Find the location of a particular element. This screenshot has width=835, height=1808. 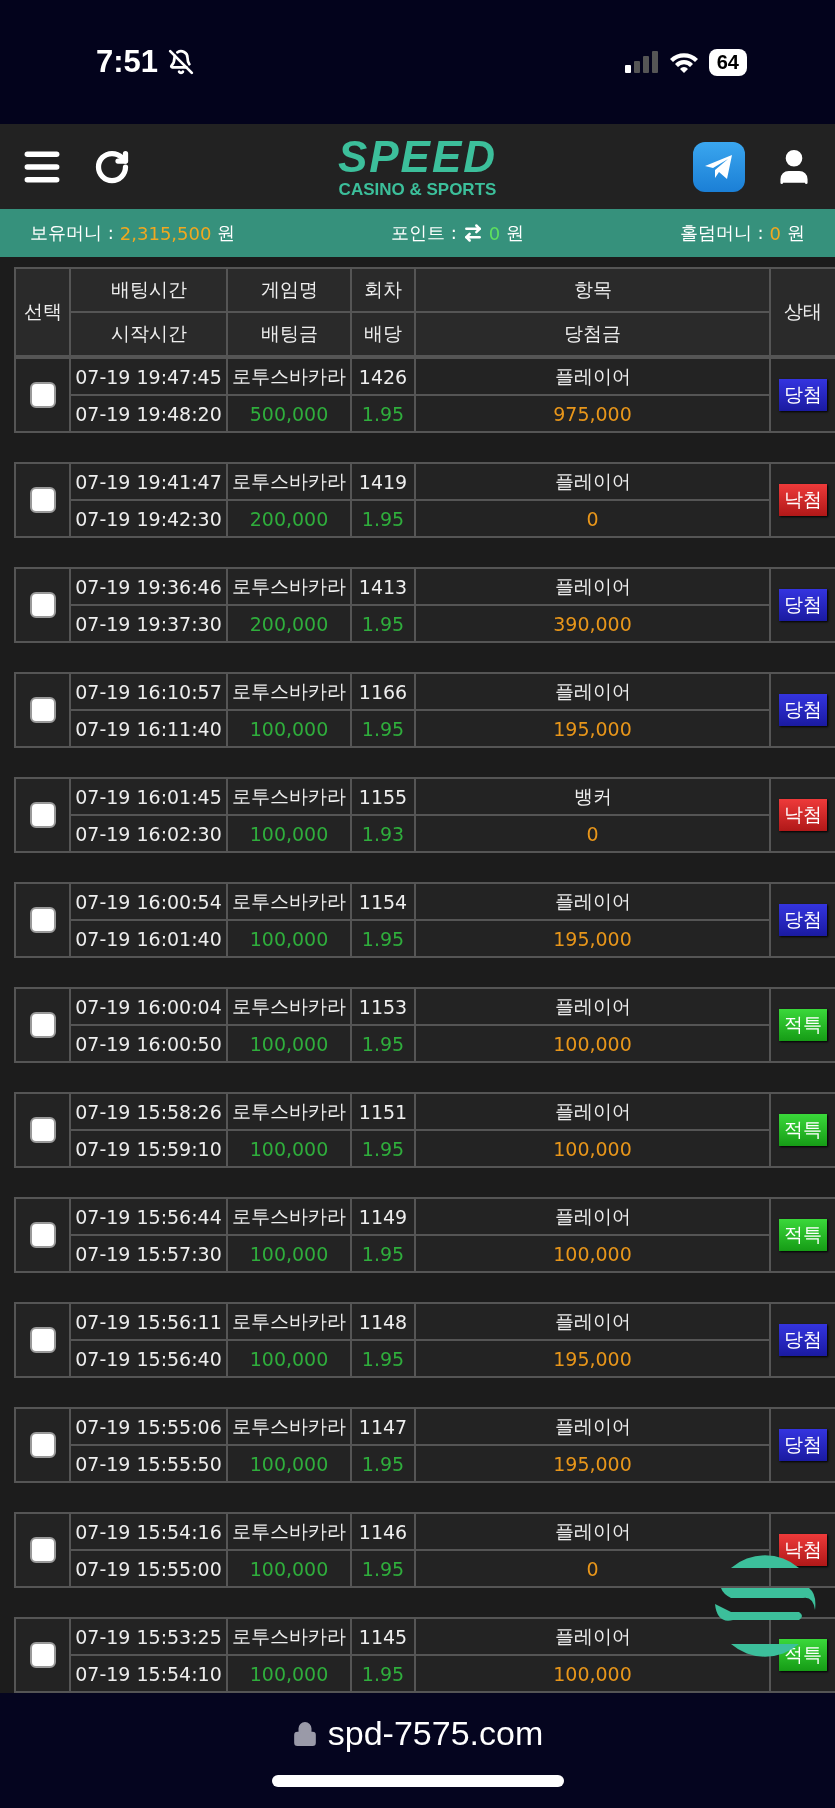

table-cell: 07-19 16:00:50 is located at coordinates (148, 1044).